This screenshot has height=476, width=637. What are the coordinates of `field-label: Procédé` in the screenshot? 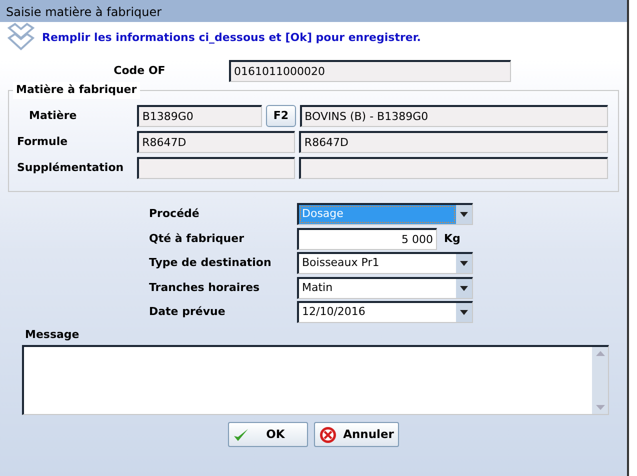 It's located at (174, 214).